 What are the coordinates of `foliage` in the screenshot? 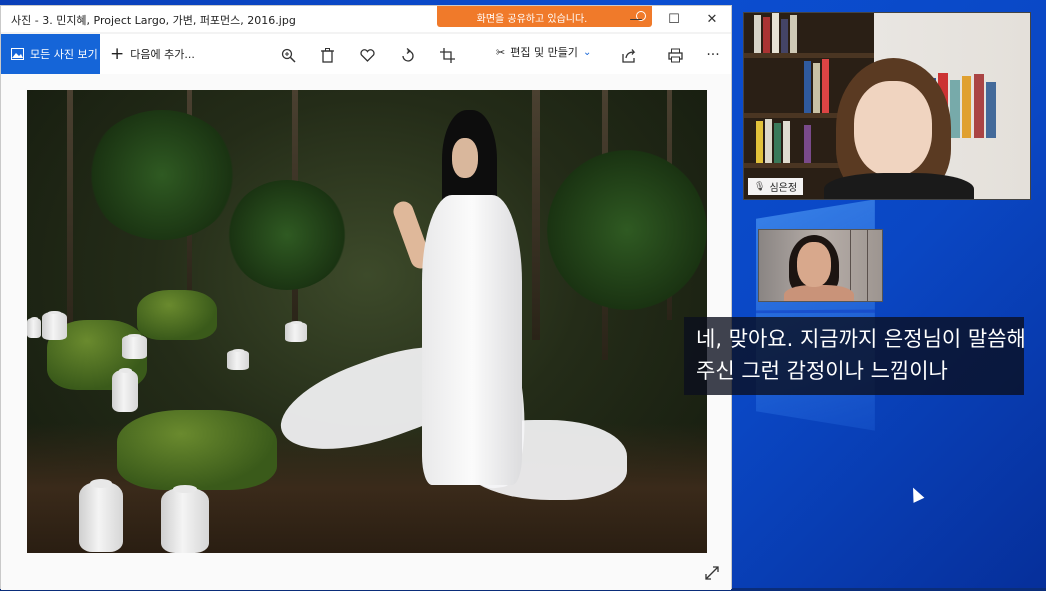 It's located at (162, 175).